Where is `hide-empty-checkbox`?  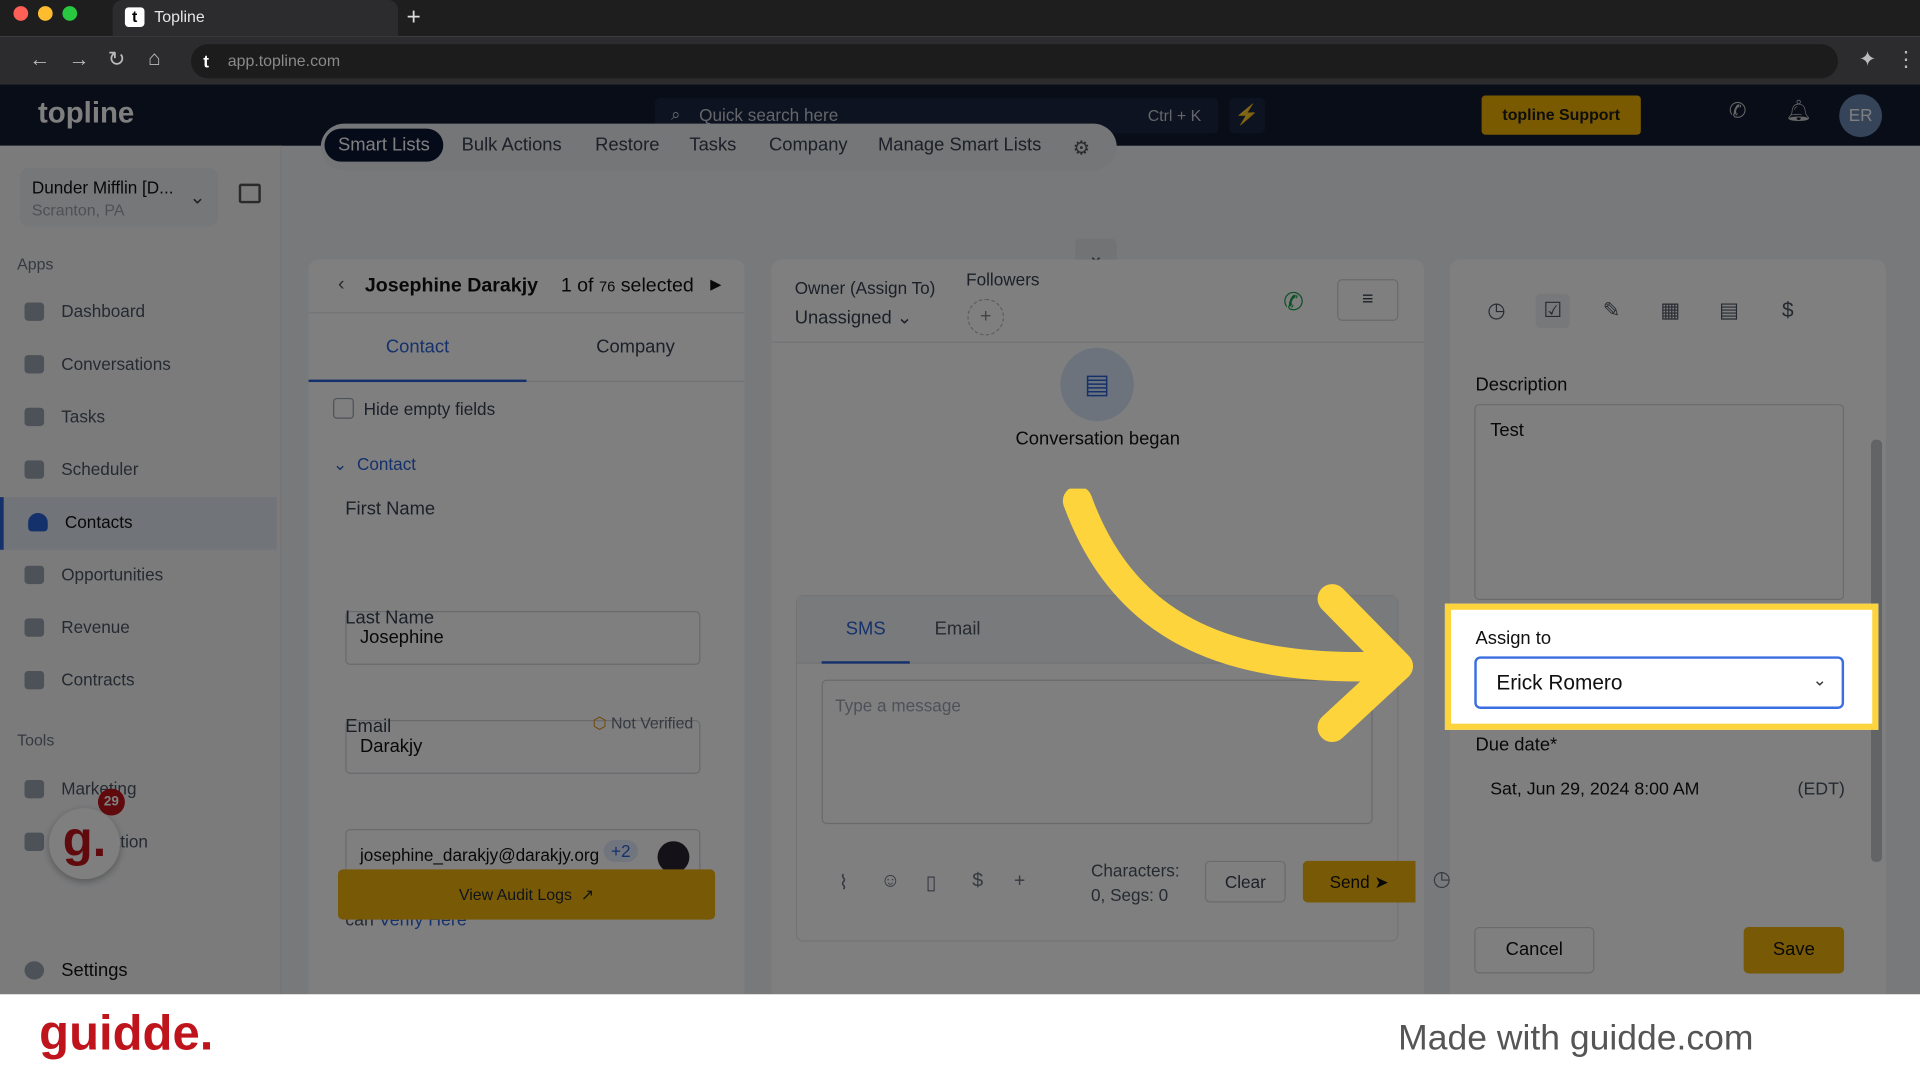 hide-empty-checkbox is located at coordinates (343, 408).